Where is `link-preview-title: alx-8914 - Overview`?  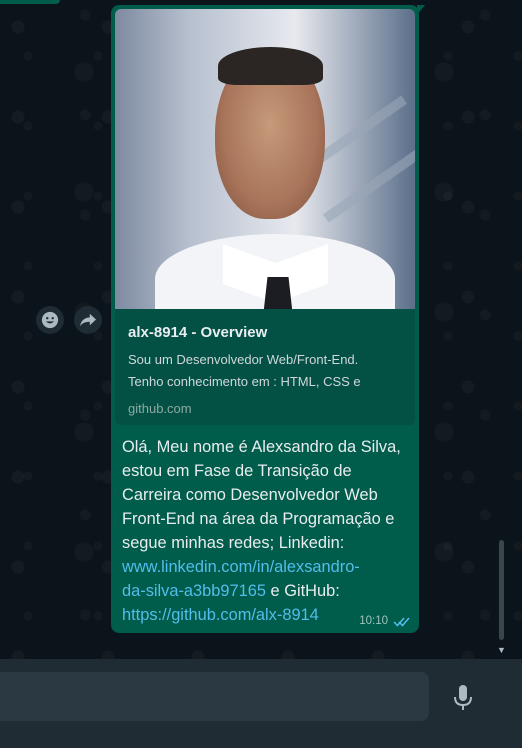 link-preview-title: alx-8914 - Overview is located at coordinates (198, 332).